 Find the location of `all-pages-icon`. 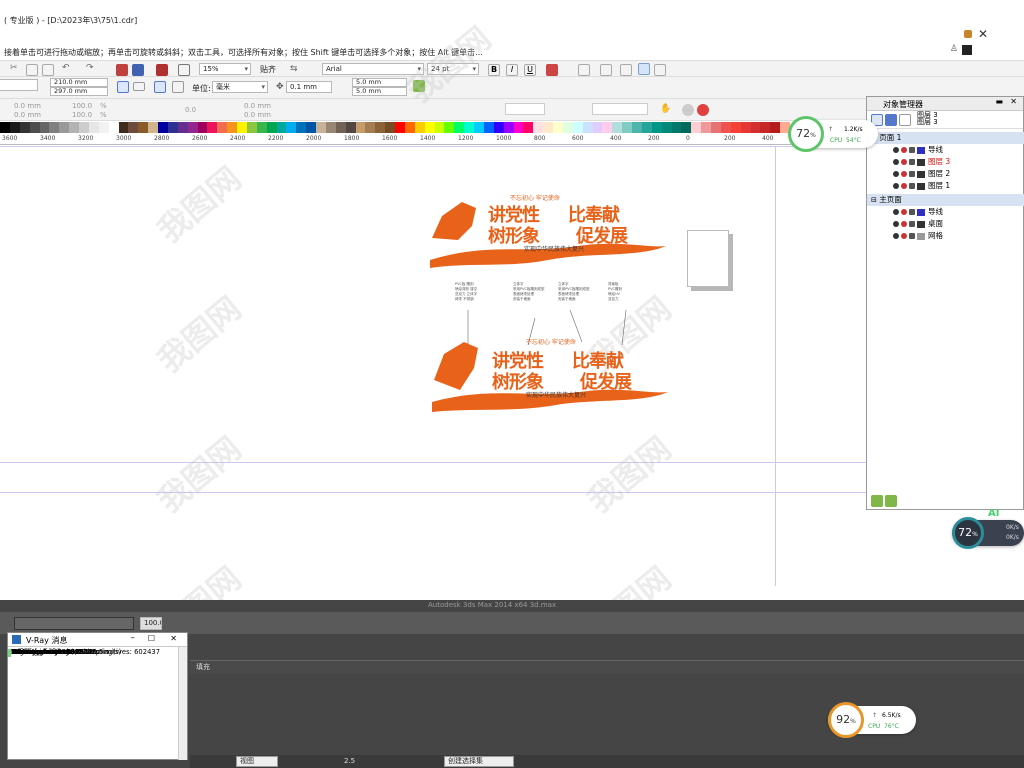

all-pages-icon is located at coordinates (160, 87).